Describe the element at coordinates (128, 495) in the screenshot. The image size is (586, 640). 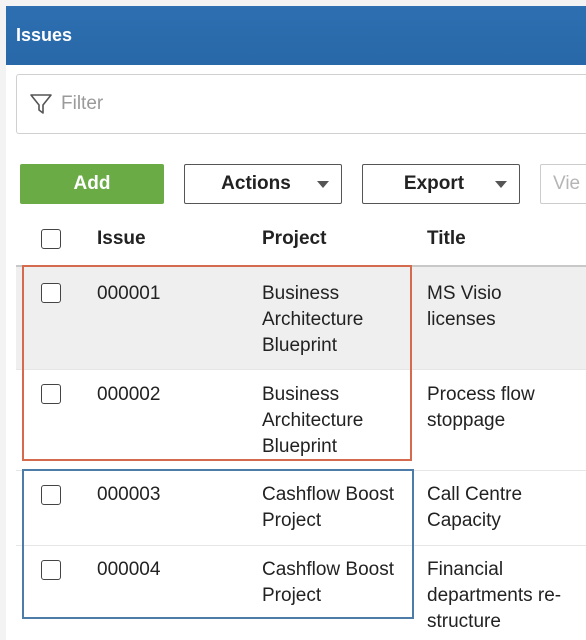
I see `issue-id: 000003` at that location.